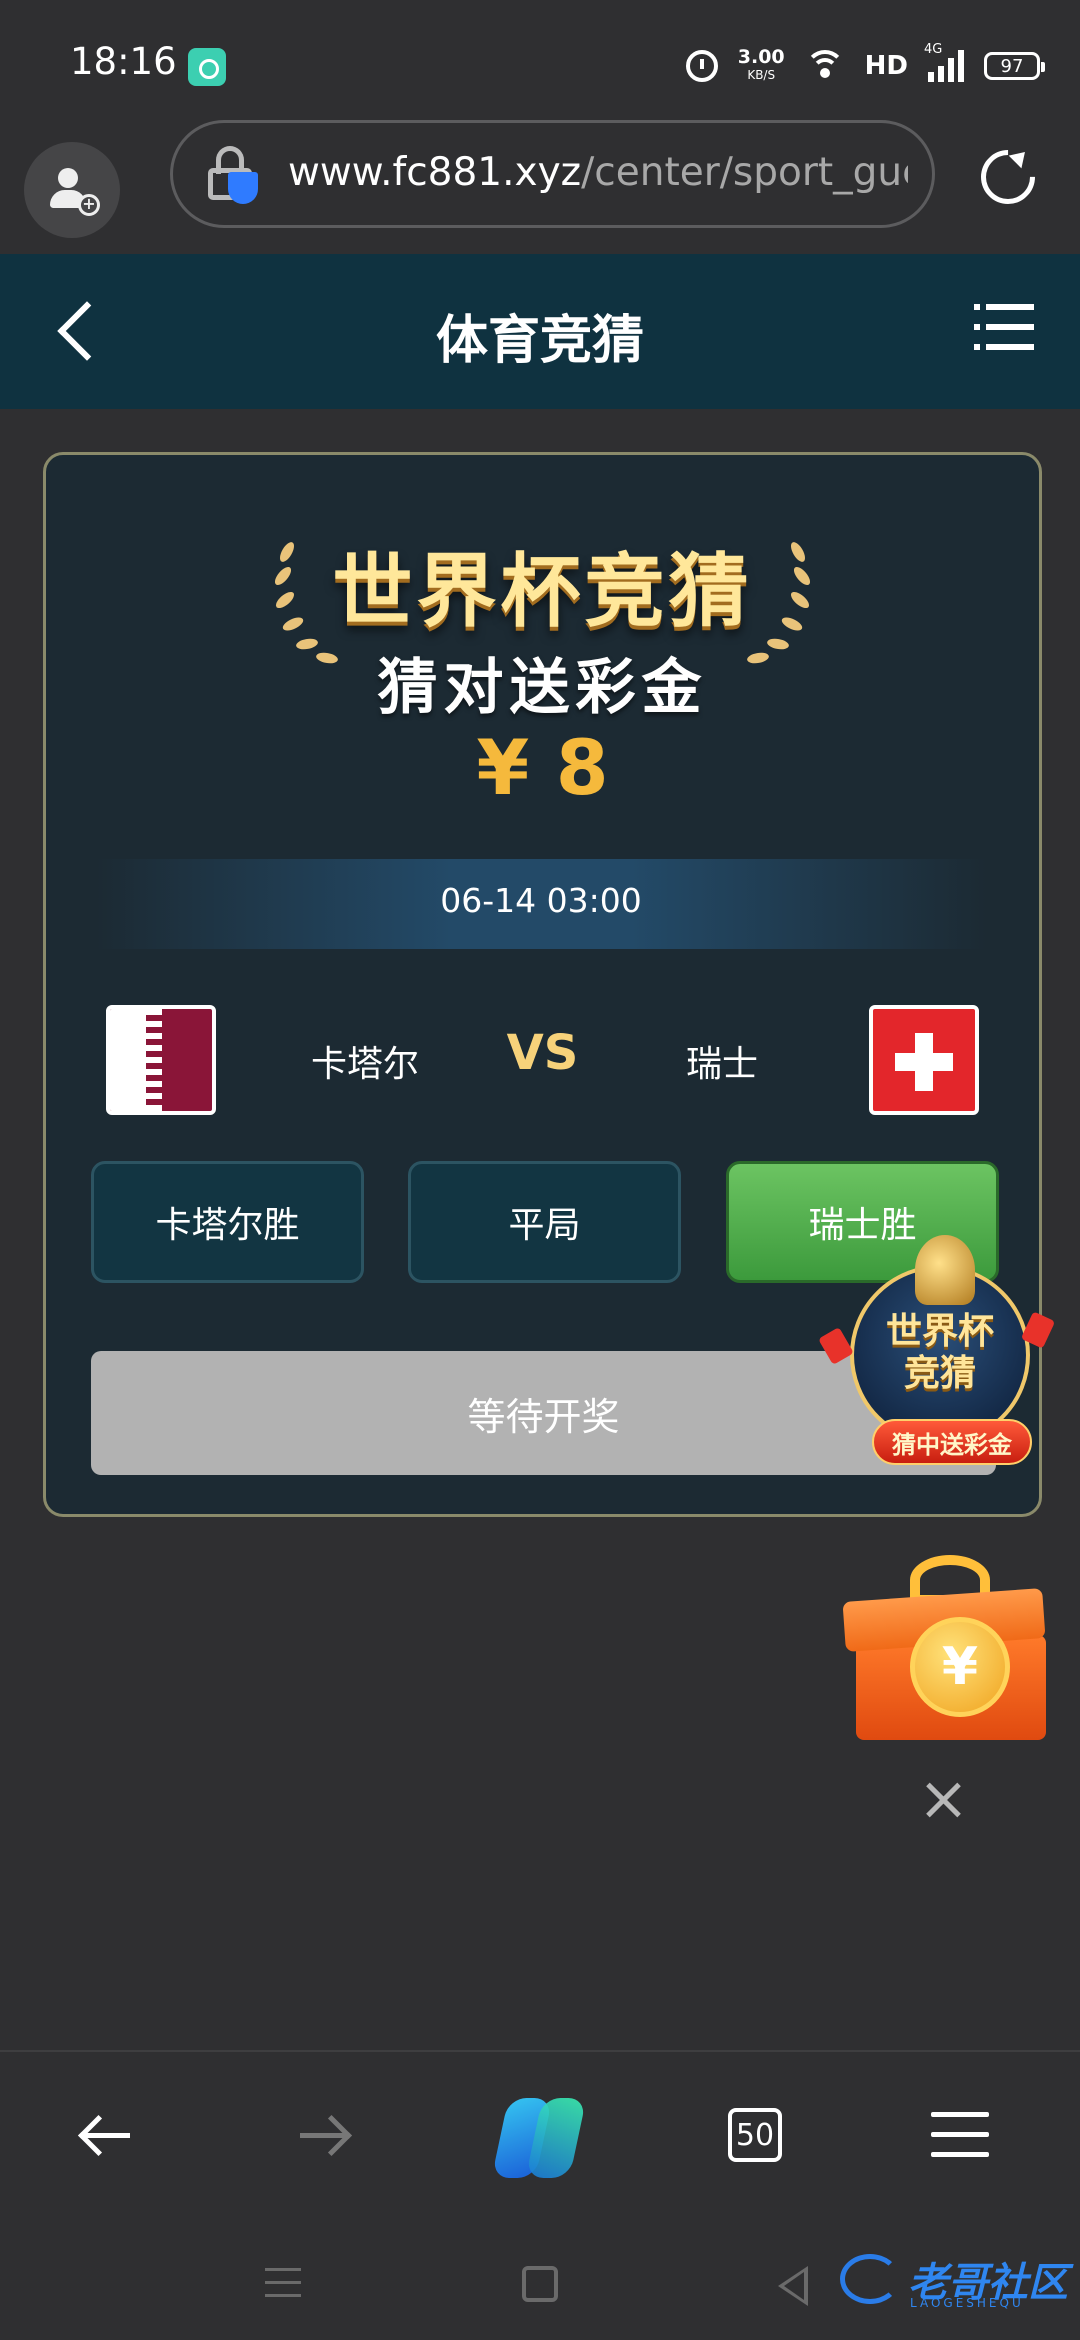  What do you see at coordinates (540, 60) in the screenshot?
I see `status-bar: 18:16 3.00 KB/S HD 4G 97` at bounding box center [540, 60].